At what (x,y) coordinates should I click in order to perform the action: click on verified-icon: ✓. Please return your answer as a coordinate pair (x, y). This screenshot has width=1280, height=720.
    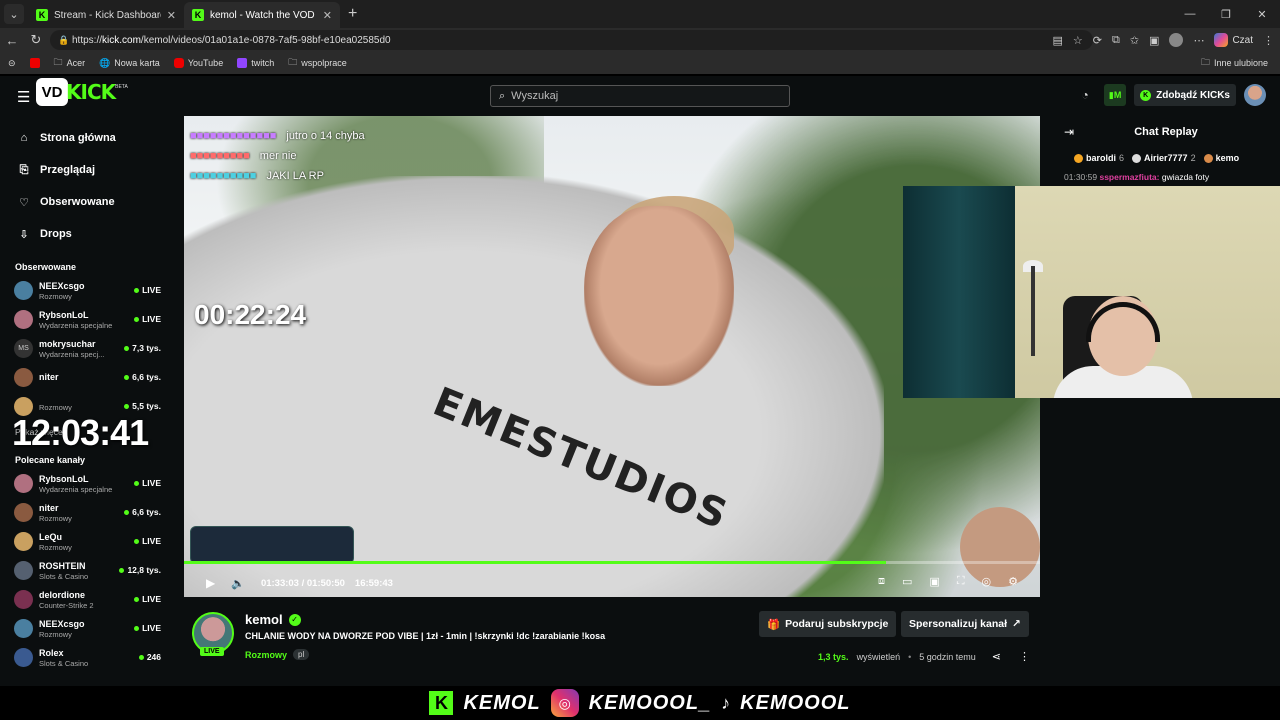
    Looking at the image, I should click on (294, 619).